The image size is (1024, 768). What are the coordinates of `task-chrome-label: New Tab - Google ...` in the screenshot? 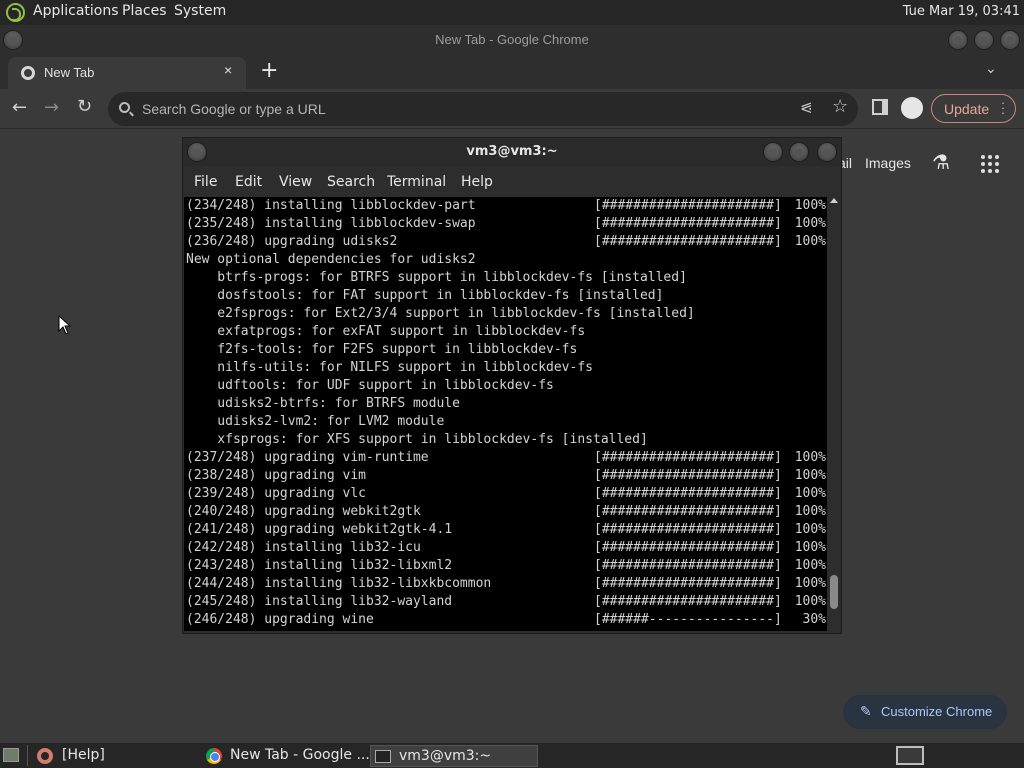 It's located at (300, 755).